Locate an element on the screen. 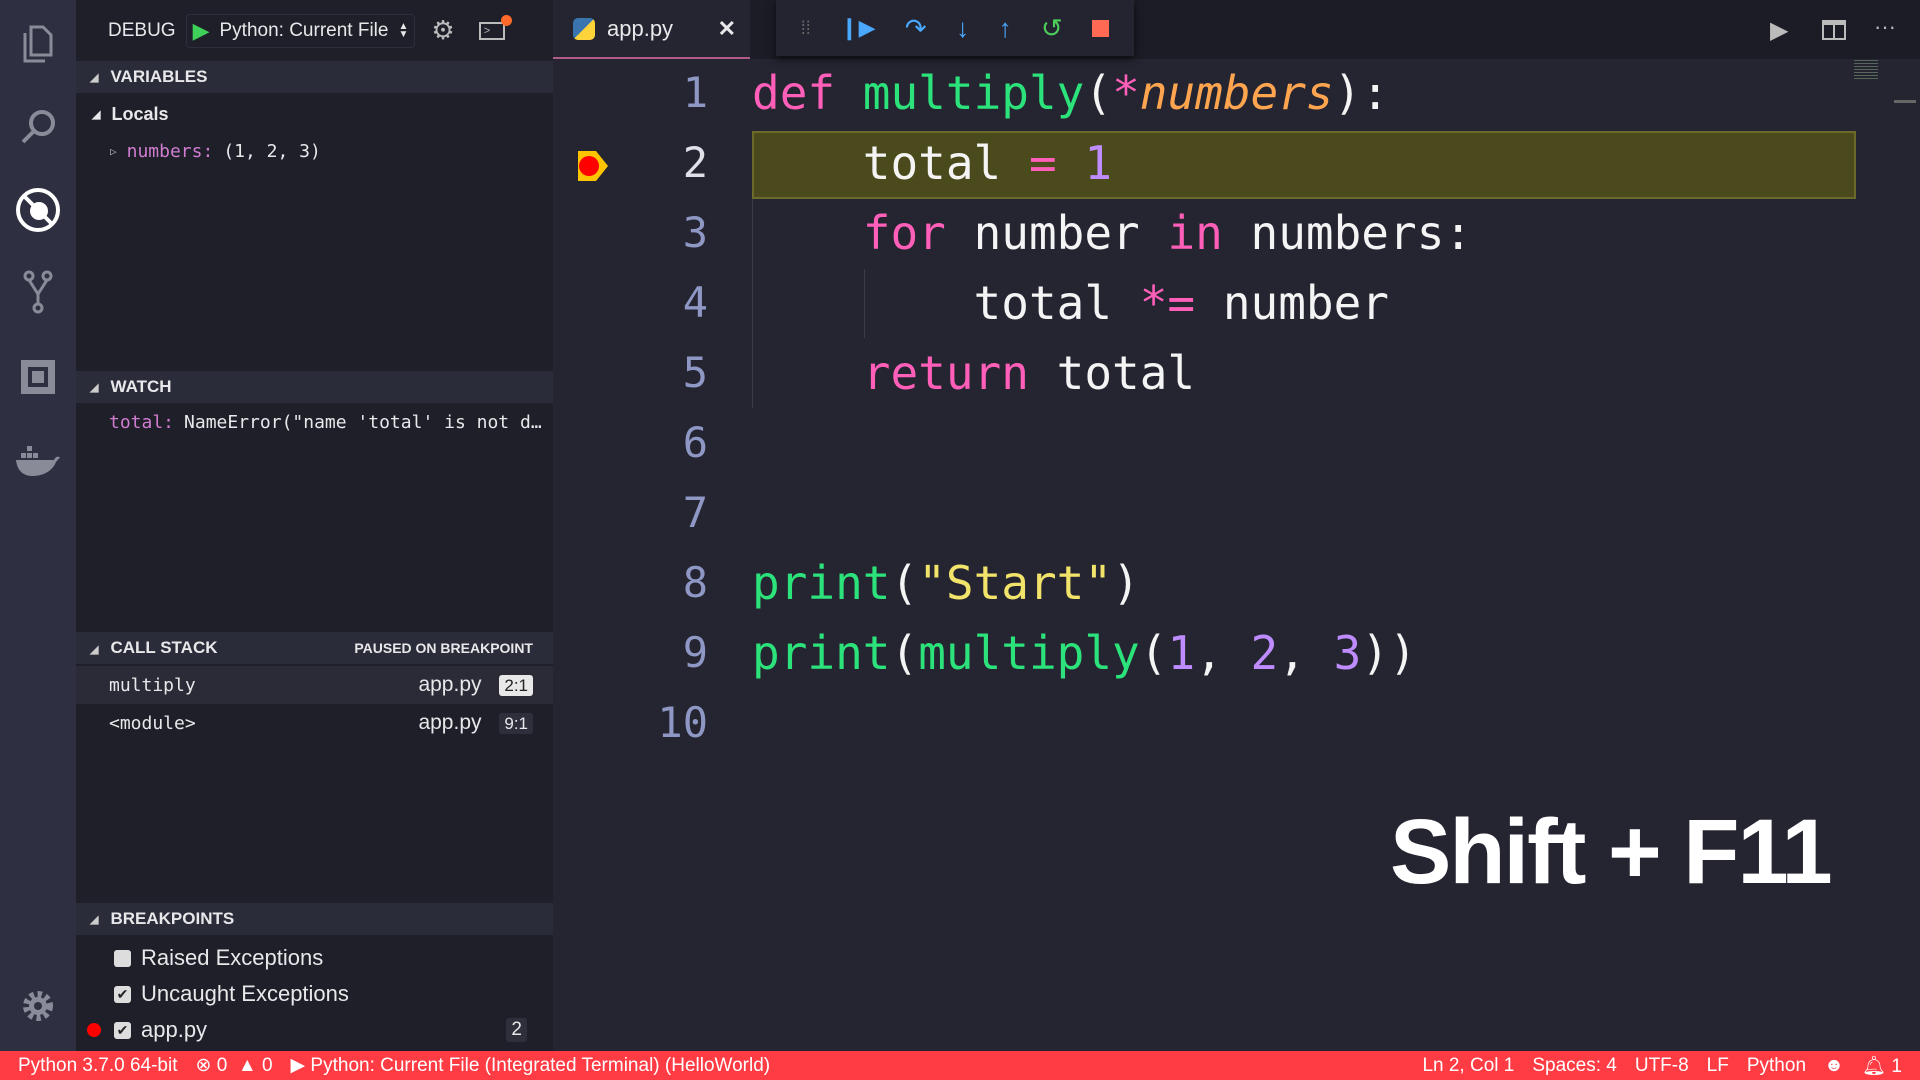  search-icon is located at coordinates (38, 127).